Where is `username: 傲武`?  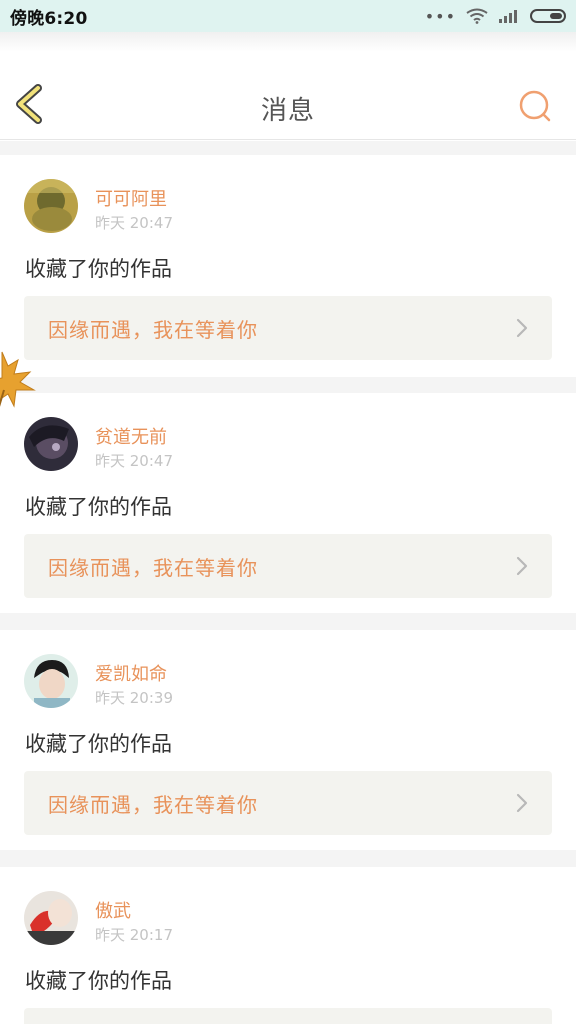 username: 傲武 is located at coordinates (113, 910).